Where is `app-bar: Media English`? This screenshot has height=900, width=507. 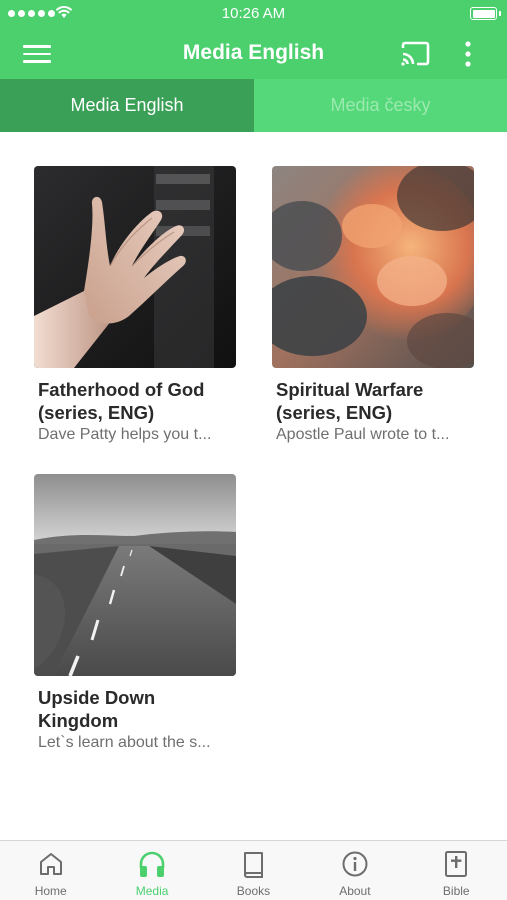 app-bar: Media English is located at coordinates (253, 53).